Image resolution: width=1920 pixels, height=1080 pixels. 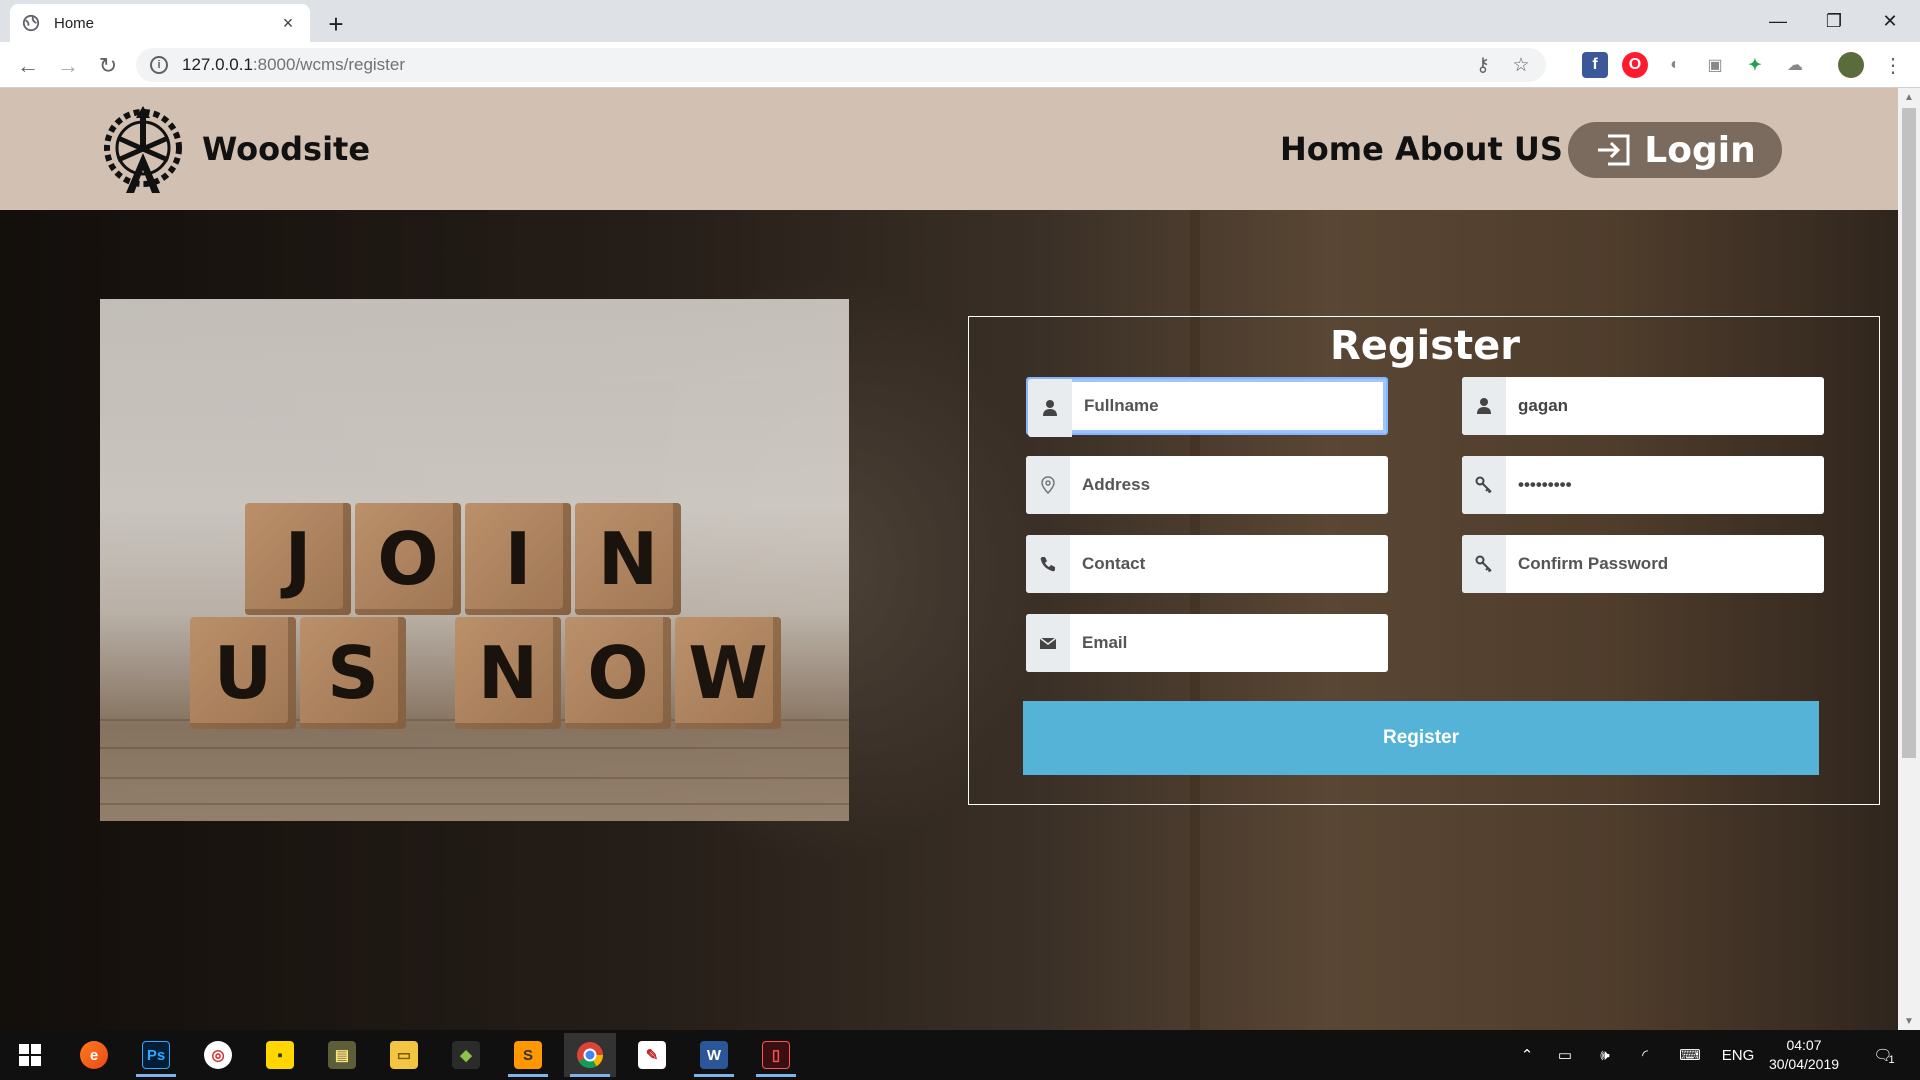 I want to click on clock-date: 30/04/2019, so click(x=1804, y=1064).